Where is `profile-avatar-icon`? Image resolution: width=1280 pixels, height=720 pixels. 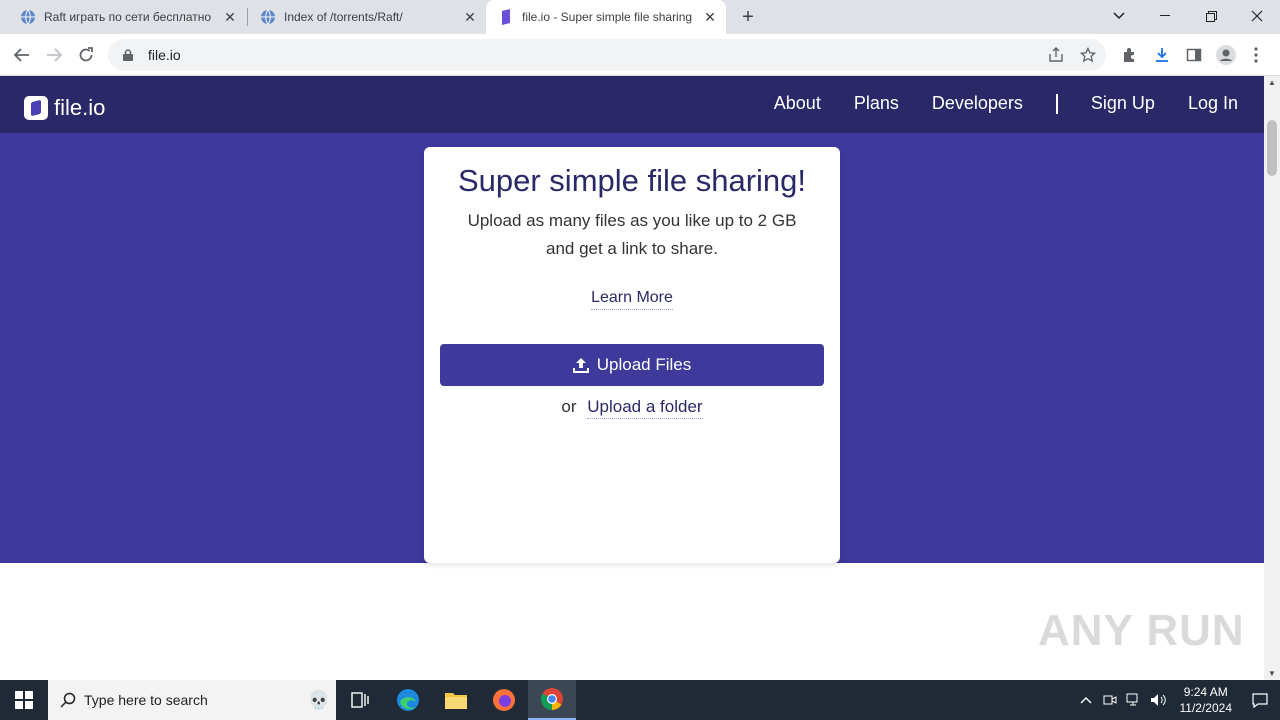 profile-avatar-icon is located at coordinates (1226, 55).